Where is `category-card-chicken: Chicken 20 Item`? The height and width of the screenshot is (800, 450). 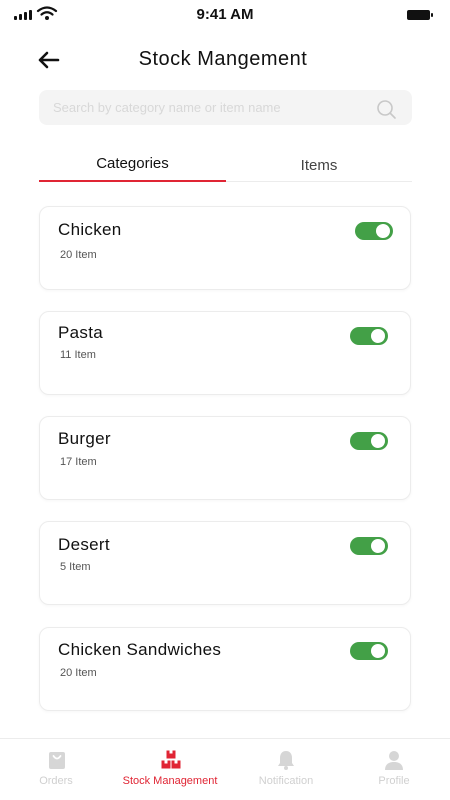
category-card-chicken: Chicken 20 Item is located at coordinates (225, 248).